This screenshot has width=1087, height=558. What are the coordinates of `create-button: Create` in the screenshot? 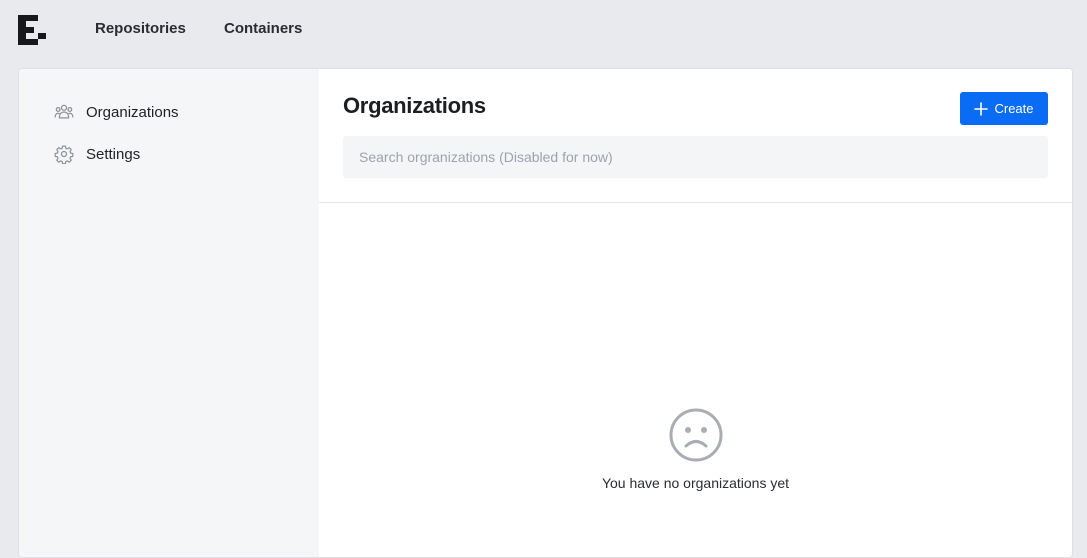 It's located at (1004, 108).